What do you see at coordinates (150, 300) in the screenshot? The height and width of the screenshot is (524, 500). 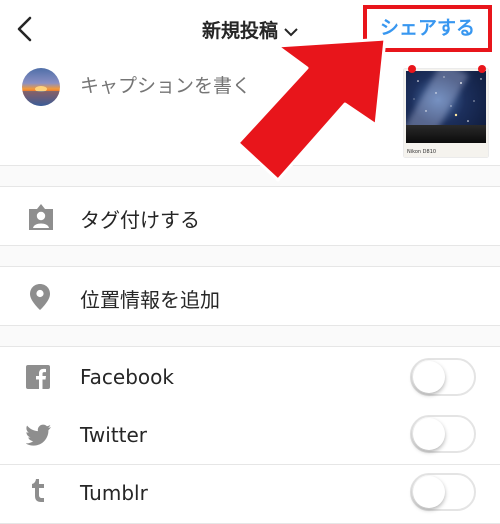 I see `add-location-label: 位置情報を追加` at bounding box center [150, 300].